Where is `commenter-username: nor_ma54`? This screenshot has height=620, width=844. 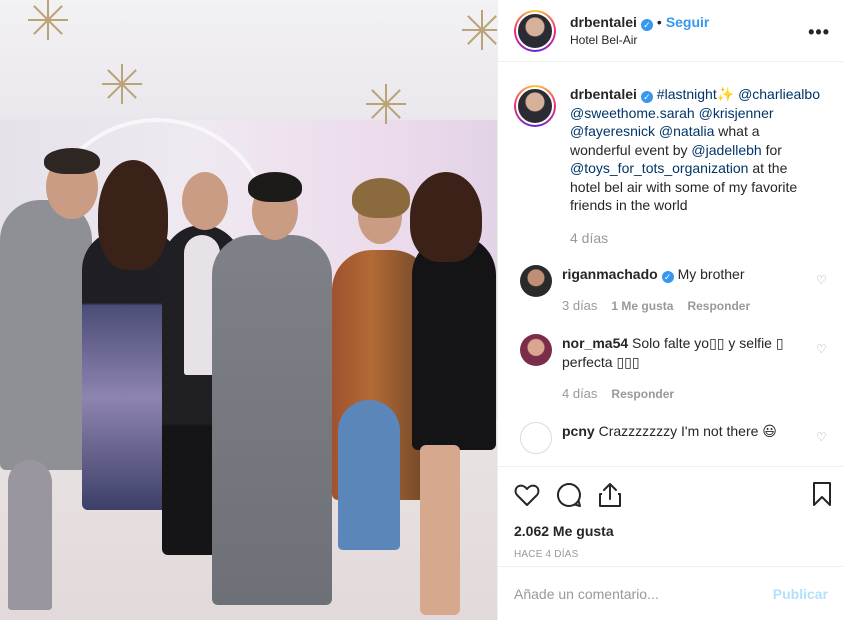
commenter-username: nor_ma54 is located at coordinates (595, 343).